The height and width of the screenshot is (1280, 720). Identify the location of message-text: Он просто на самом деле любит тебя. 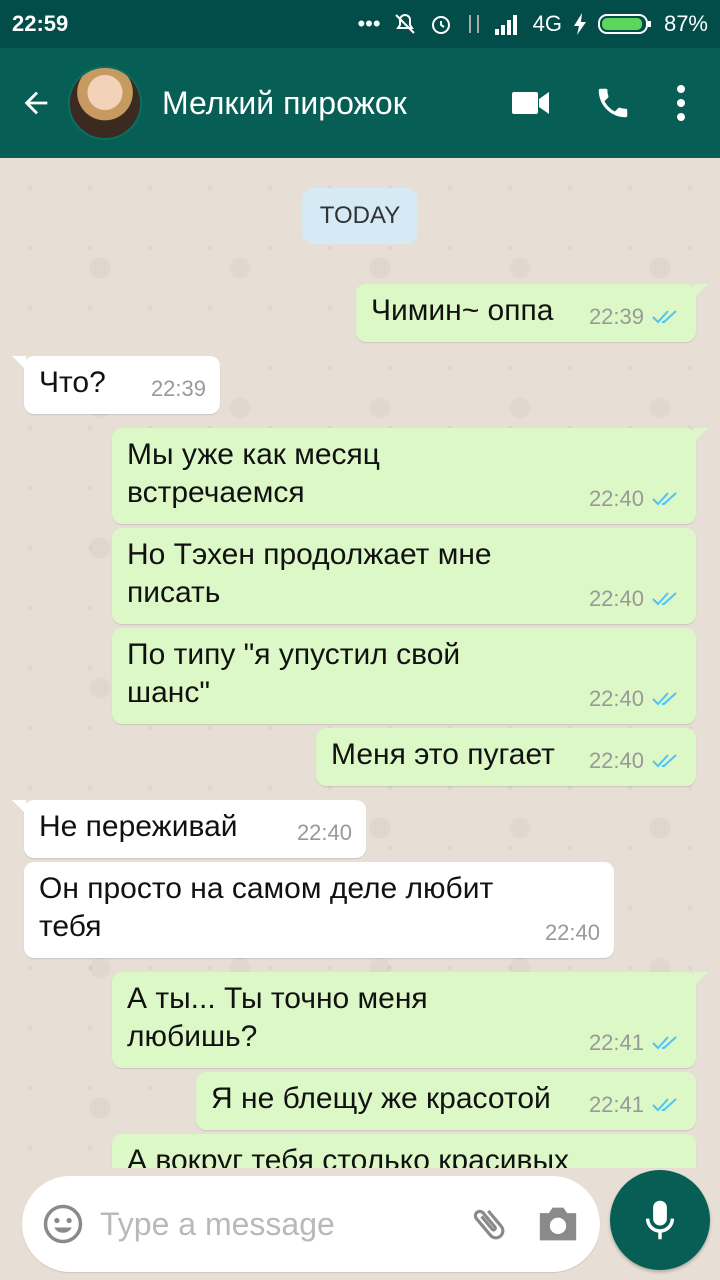
(266, 907).